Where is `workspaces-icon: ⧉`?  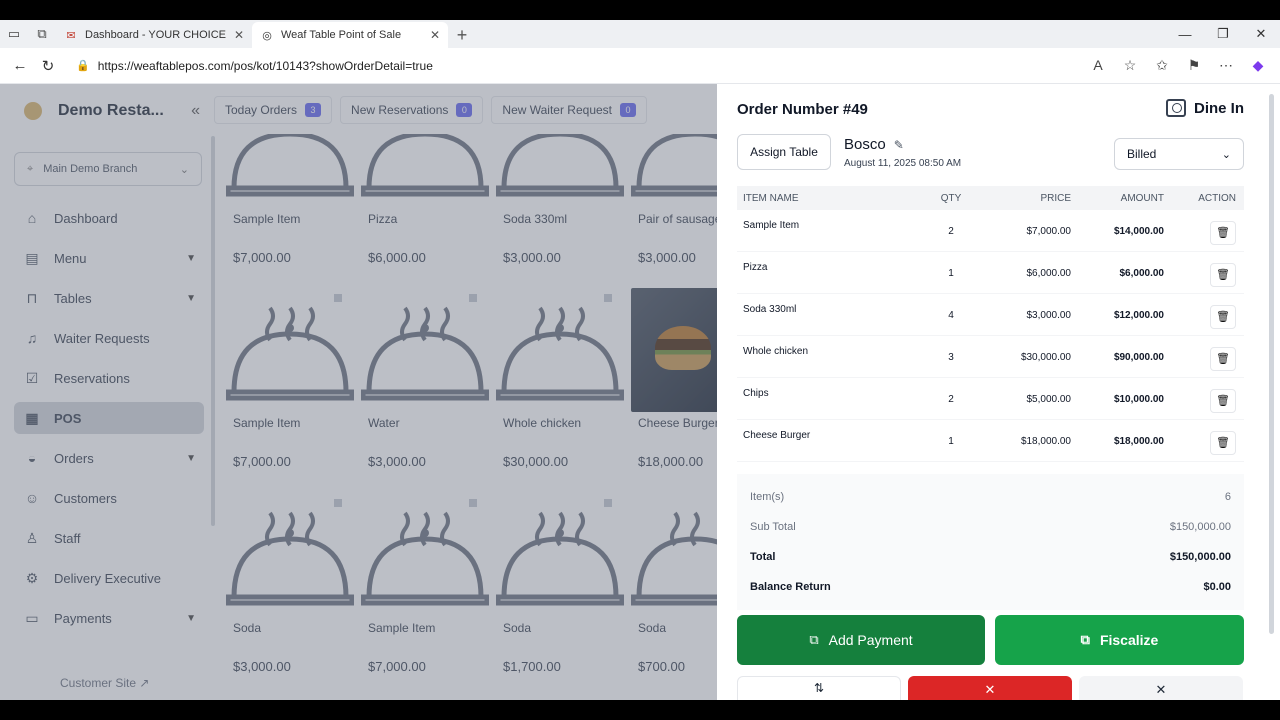 workspaces-icon: ⧉ is located at coordinates (42, 34).